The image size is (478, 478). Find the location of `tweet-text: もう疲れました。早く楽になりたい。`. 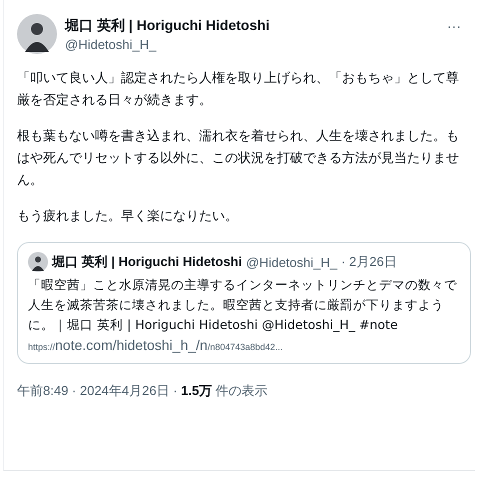

tweet-text: もう疲れました。早く楽になりたい。 is located at coordinates (128, 217).